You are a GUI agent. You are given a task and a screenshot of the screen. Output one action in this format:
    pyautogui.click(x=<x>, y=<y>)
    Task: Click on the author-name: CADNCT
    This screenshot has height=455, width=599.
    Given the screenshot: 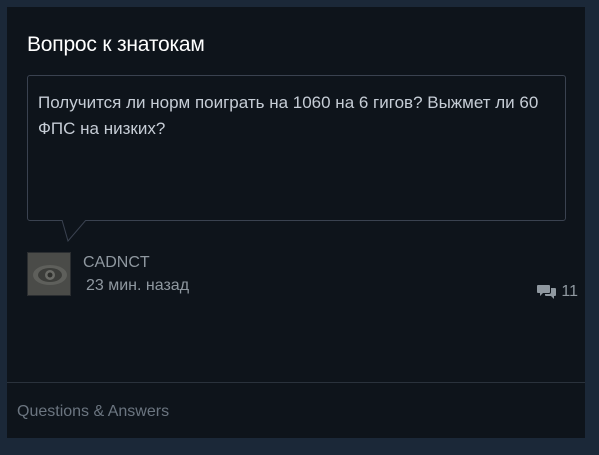 What is the action you would take?
    pyautogui.click(x=116, y=263)
    